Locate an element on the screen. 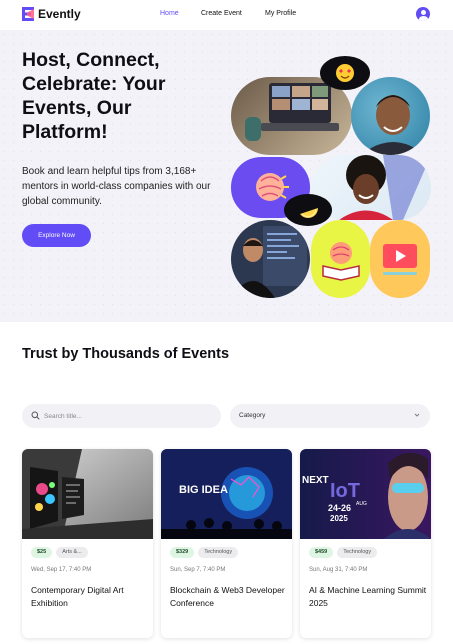 The height and width of the screenshot is (644, 453). event-date: Sun, Aug 31, 7:40 PM is located at coordinates (338, 570).